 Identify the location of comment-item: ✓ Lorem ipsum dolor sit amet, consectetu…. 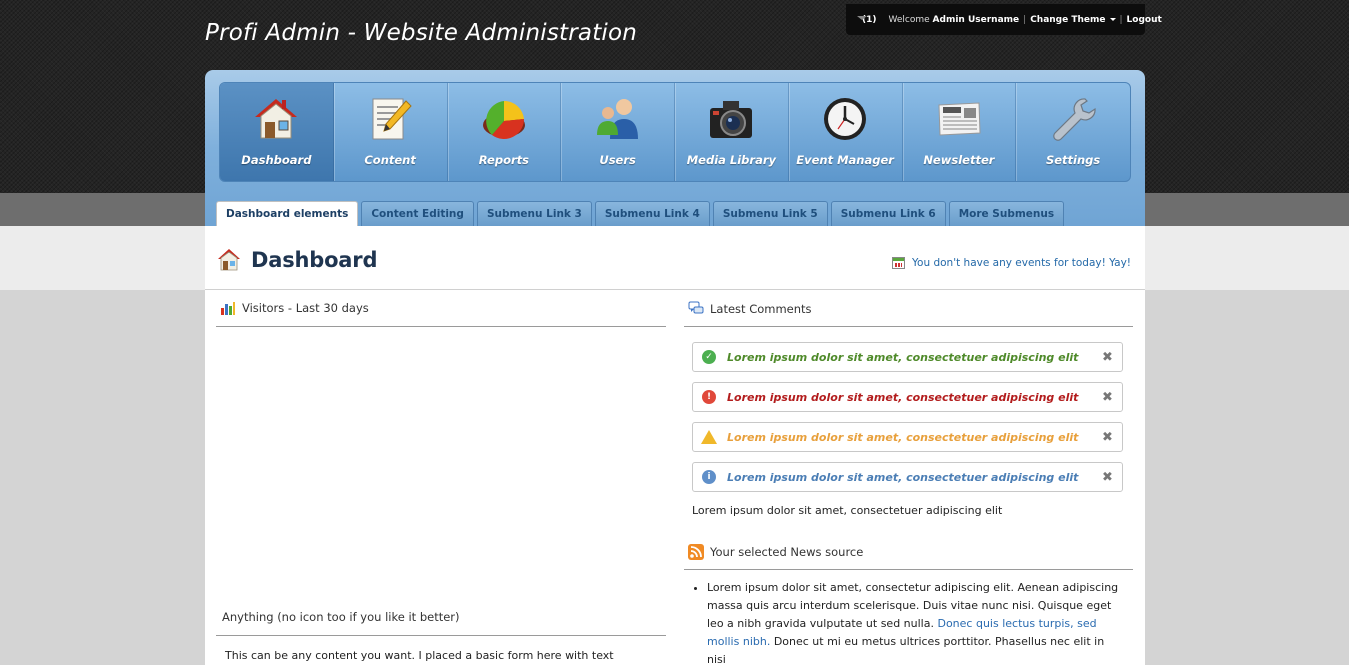
(907, 357).